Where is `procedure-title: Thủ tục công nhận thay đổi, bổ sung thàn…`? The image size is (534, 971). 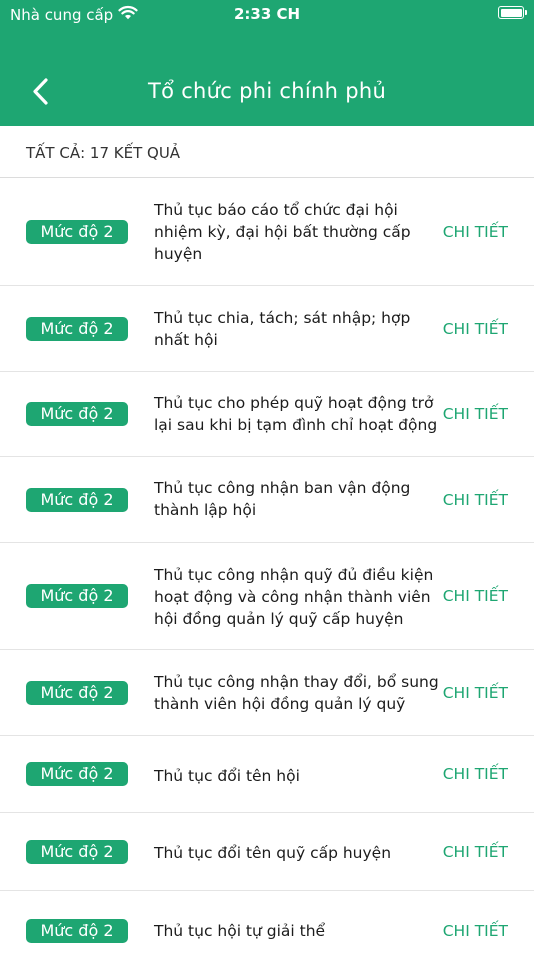
procedure-title: Thủ tục công nhận thay đổi, bổ sung thàn… is located at coordinates (296, 693).